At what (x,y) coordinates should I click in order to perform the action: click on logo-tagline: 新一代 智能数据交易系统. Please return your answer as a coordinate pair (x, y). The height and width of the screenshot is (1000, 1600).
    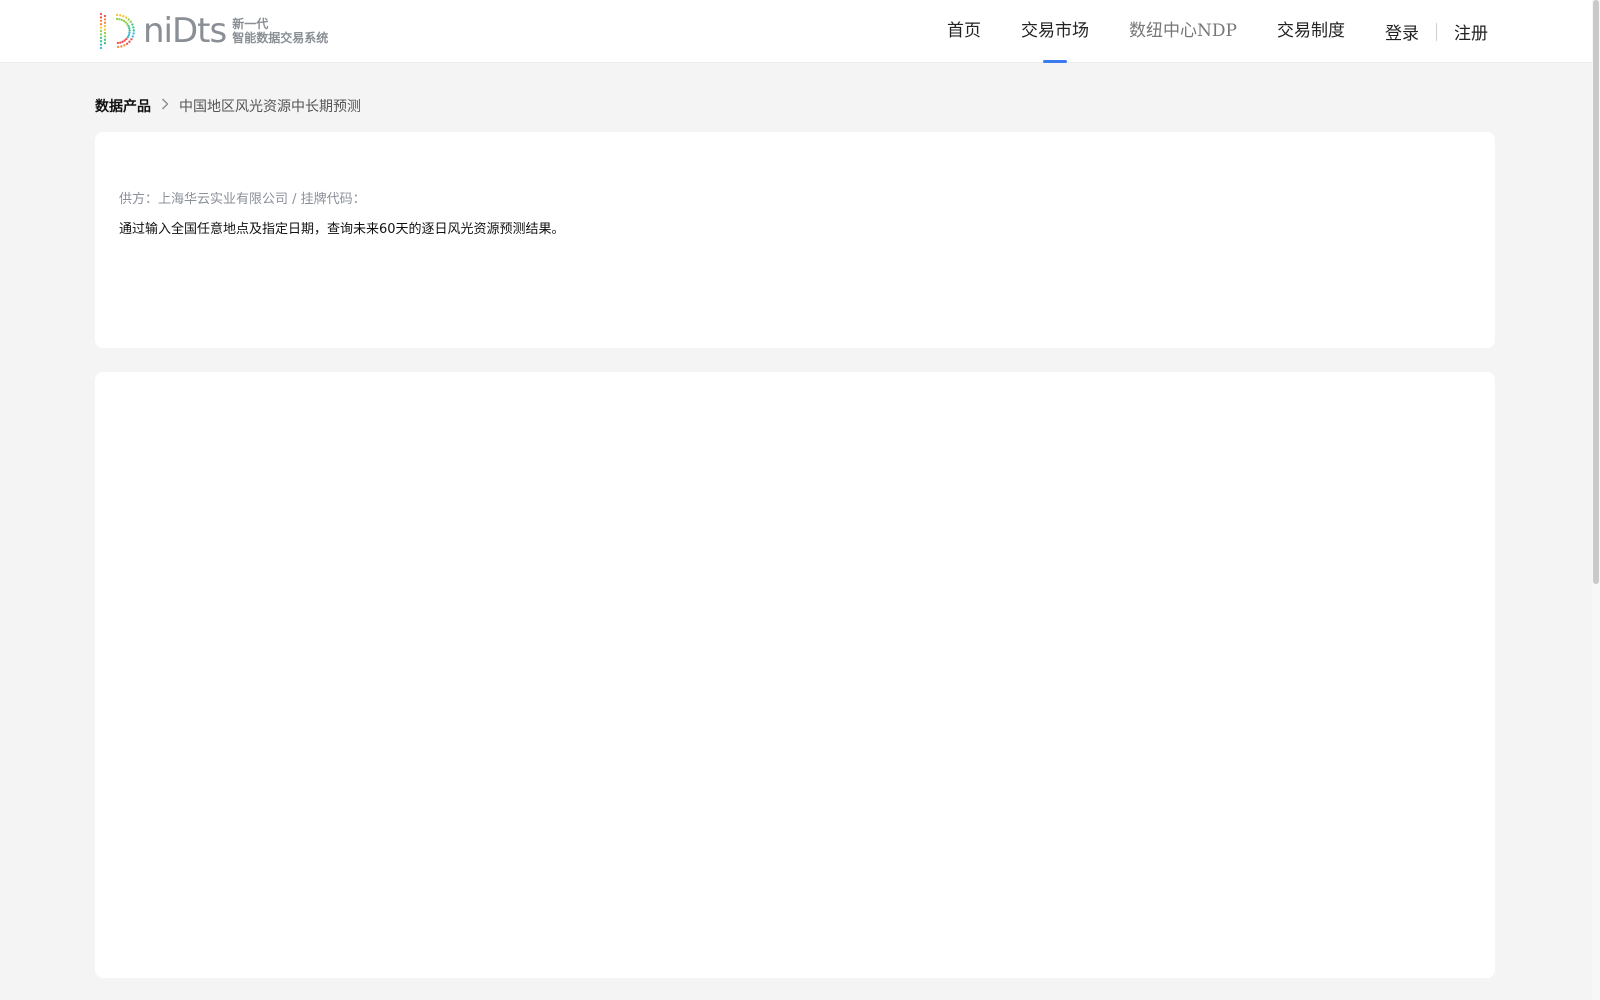
    Looking at the image, I should click on (280, 31).